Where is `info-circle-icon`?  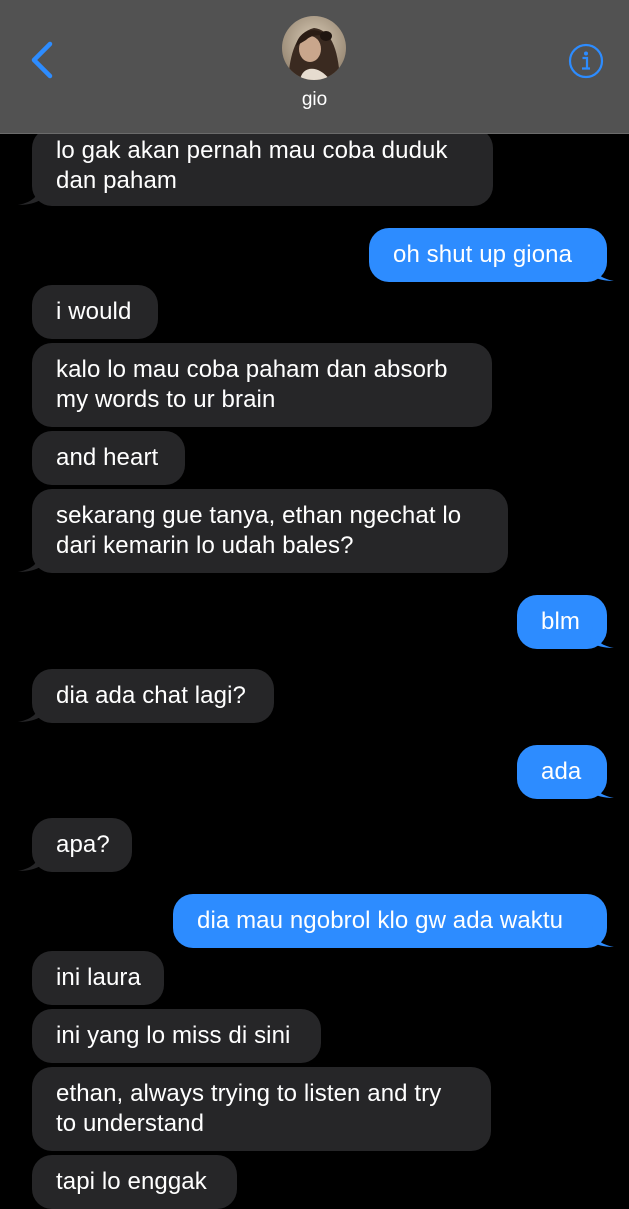
info-circle-icon is located at coordinates (586, 61).